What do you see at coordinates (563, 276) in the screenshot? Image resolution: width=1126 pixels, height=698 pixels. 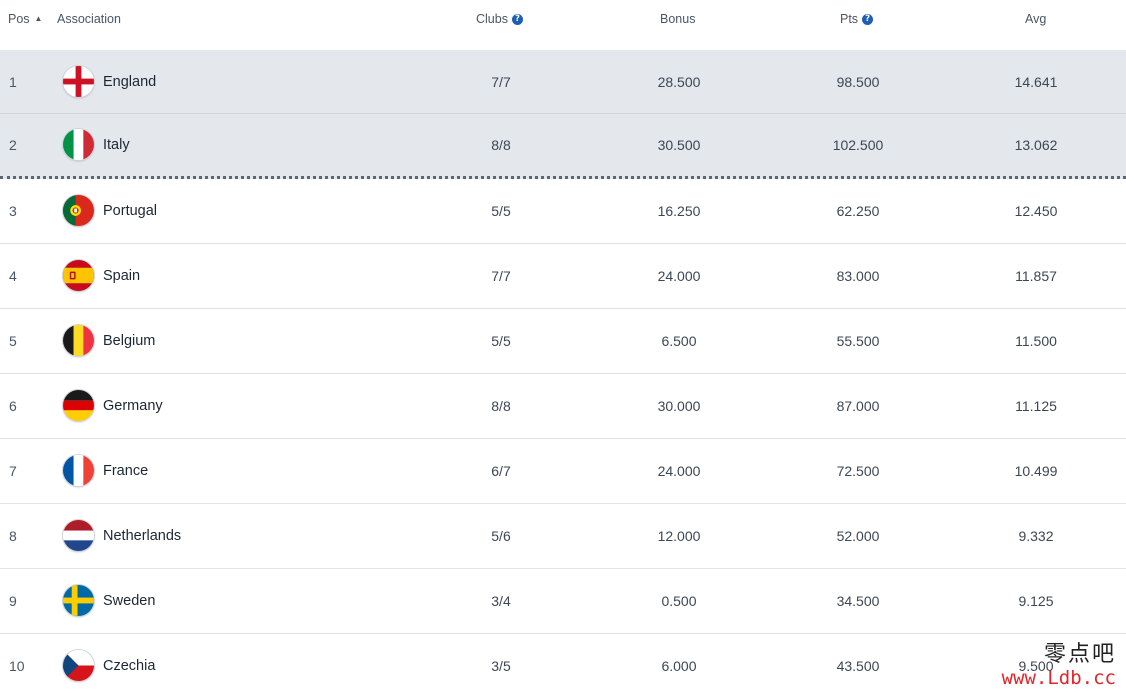 I see `table-row: 4 Spain 7/7 24.000 83.000 11.857` at bounding box center [563, 276].